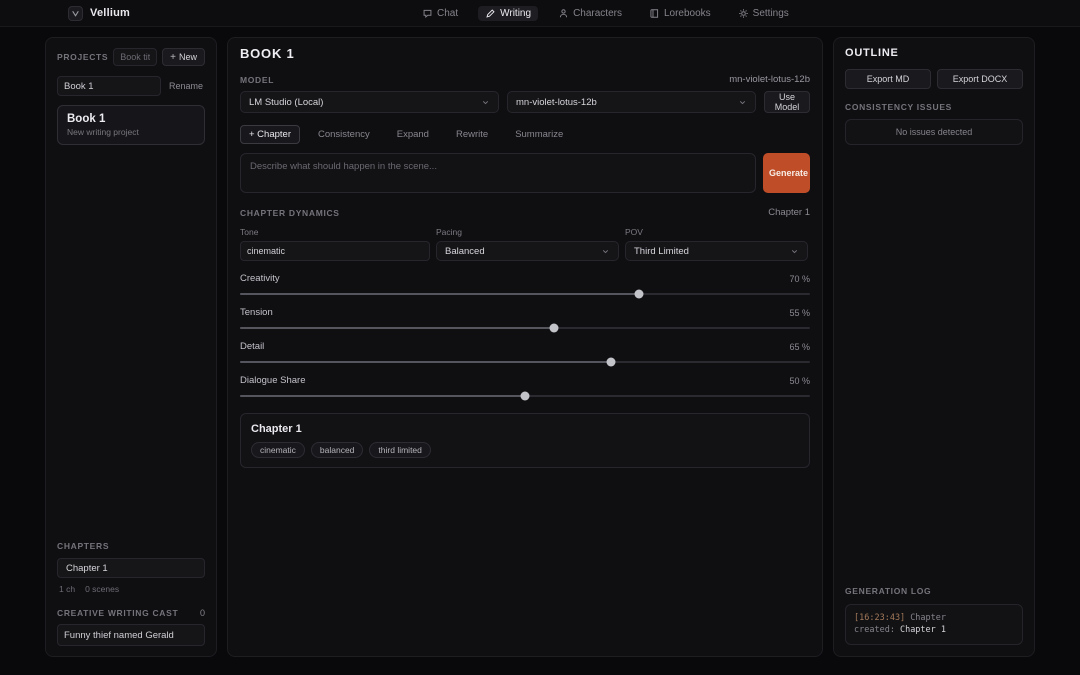  Describe the element at coordinates (83, 57) in the screenshot. I see `projects-heading: Projects` at that location.